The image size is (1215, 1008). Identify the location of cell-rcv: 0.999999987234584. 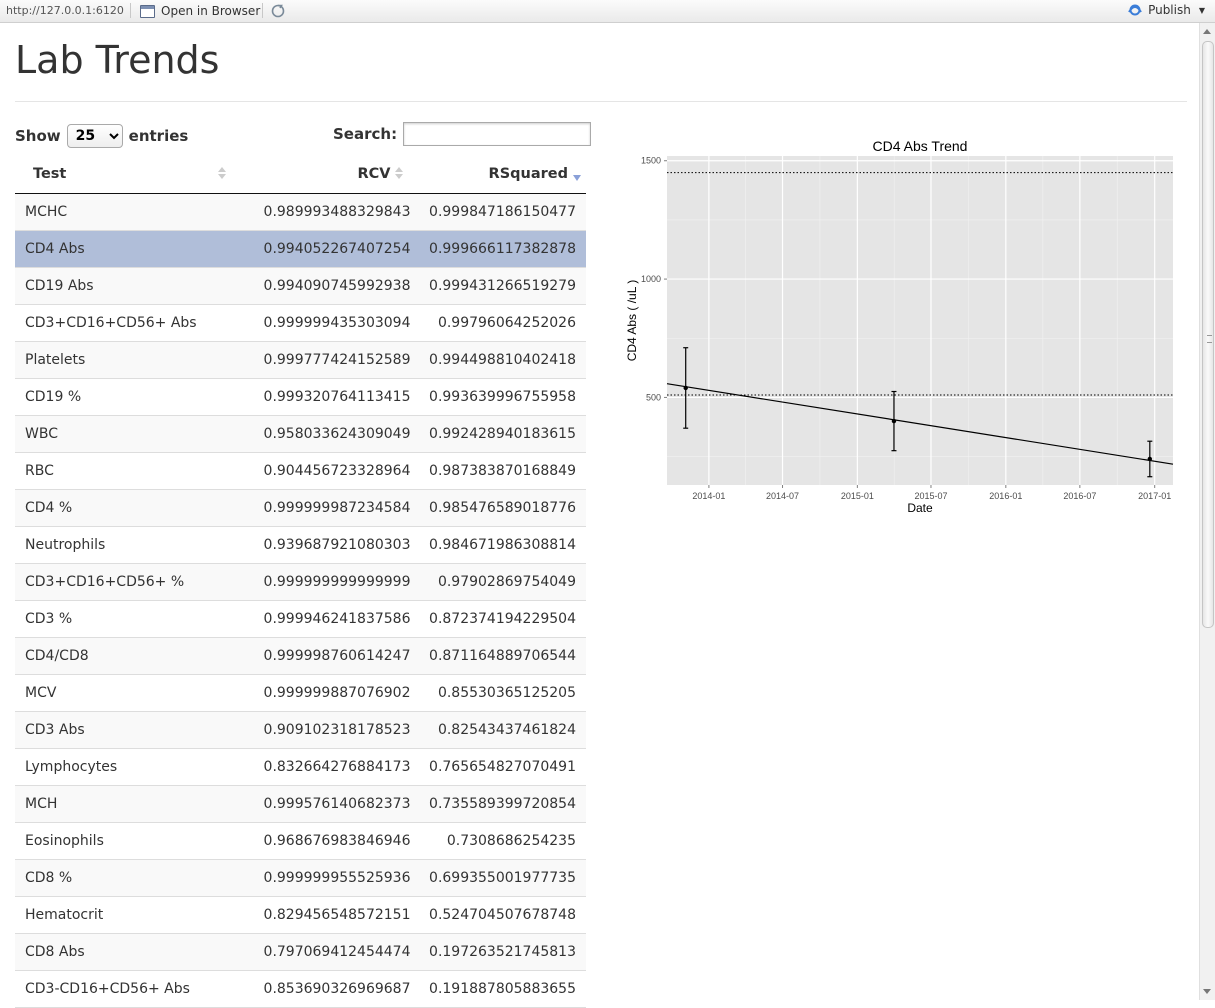
(323, 508).